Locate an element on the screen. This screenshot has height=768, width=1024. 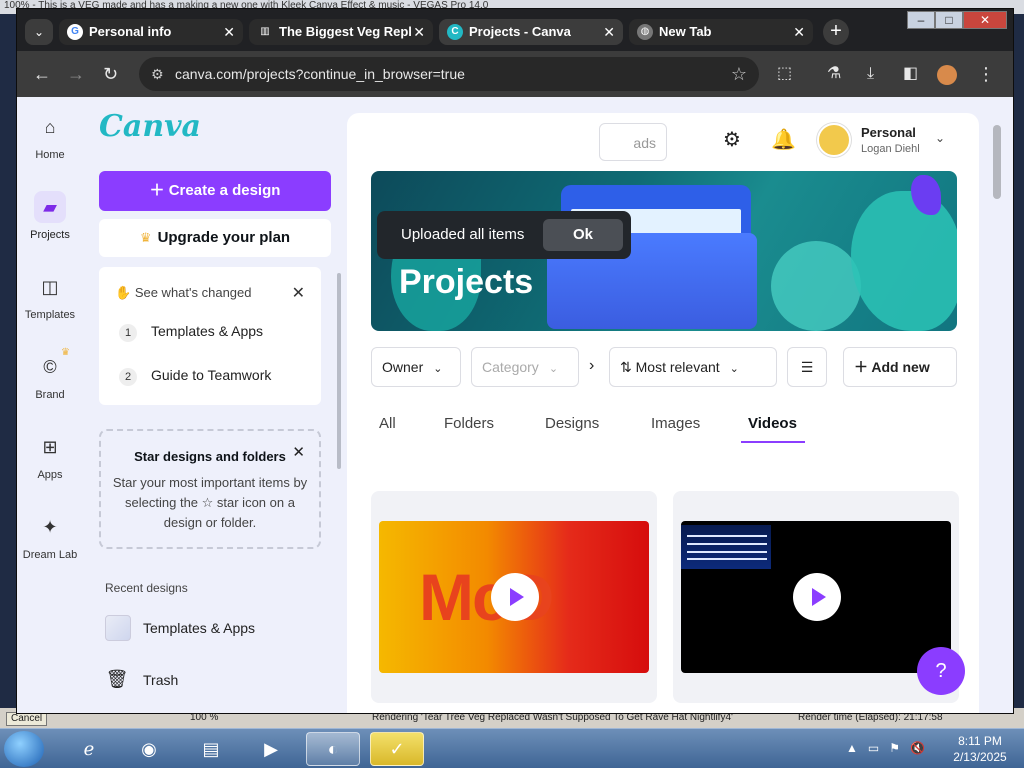
clock-time: 8:11 PM is located at coordinates (980, 741).